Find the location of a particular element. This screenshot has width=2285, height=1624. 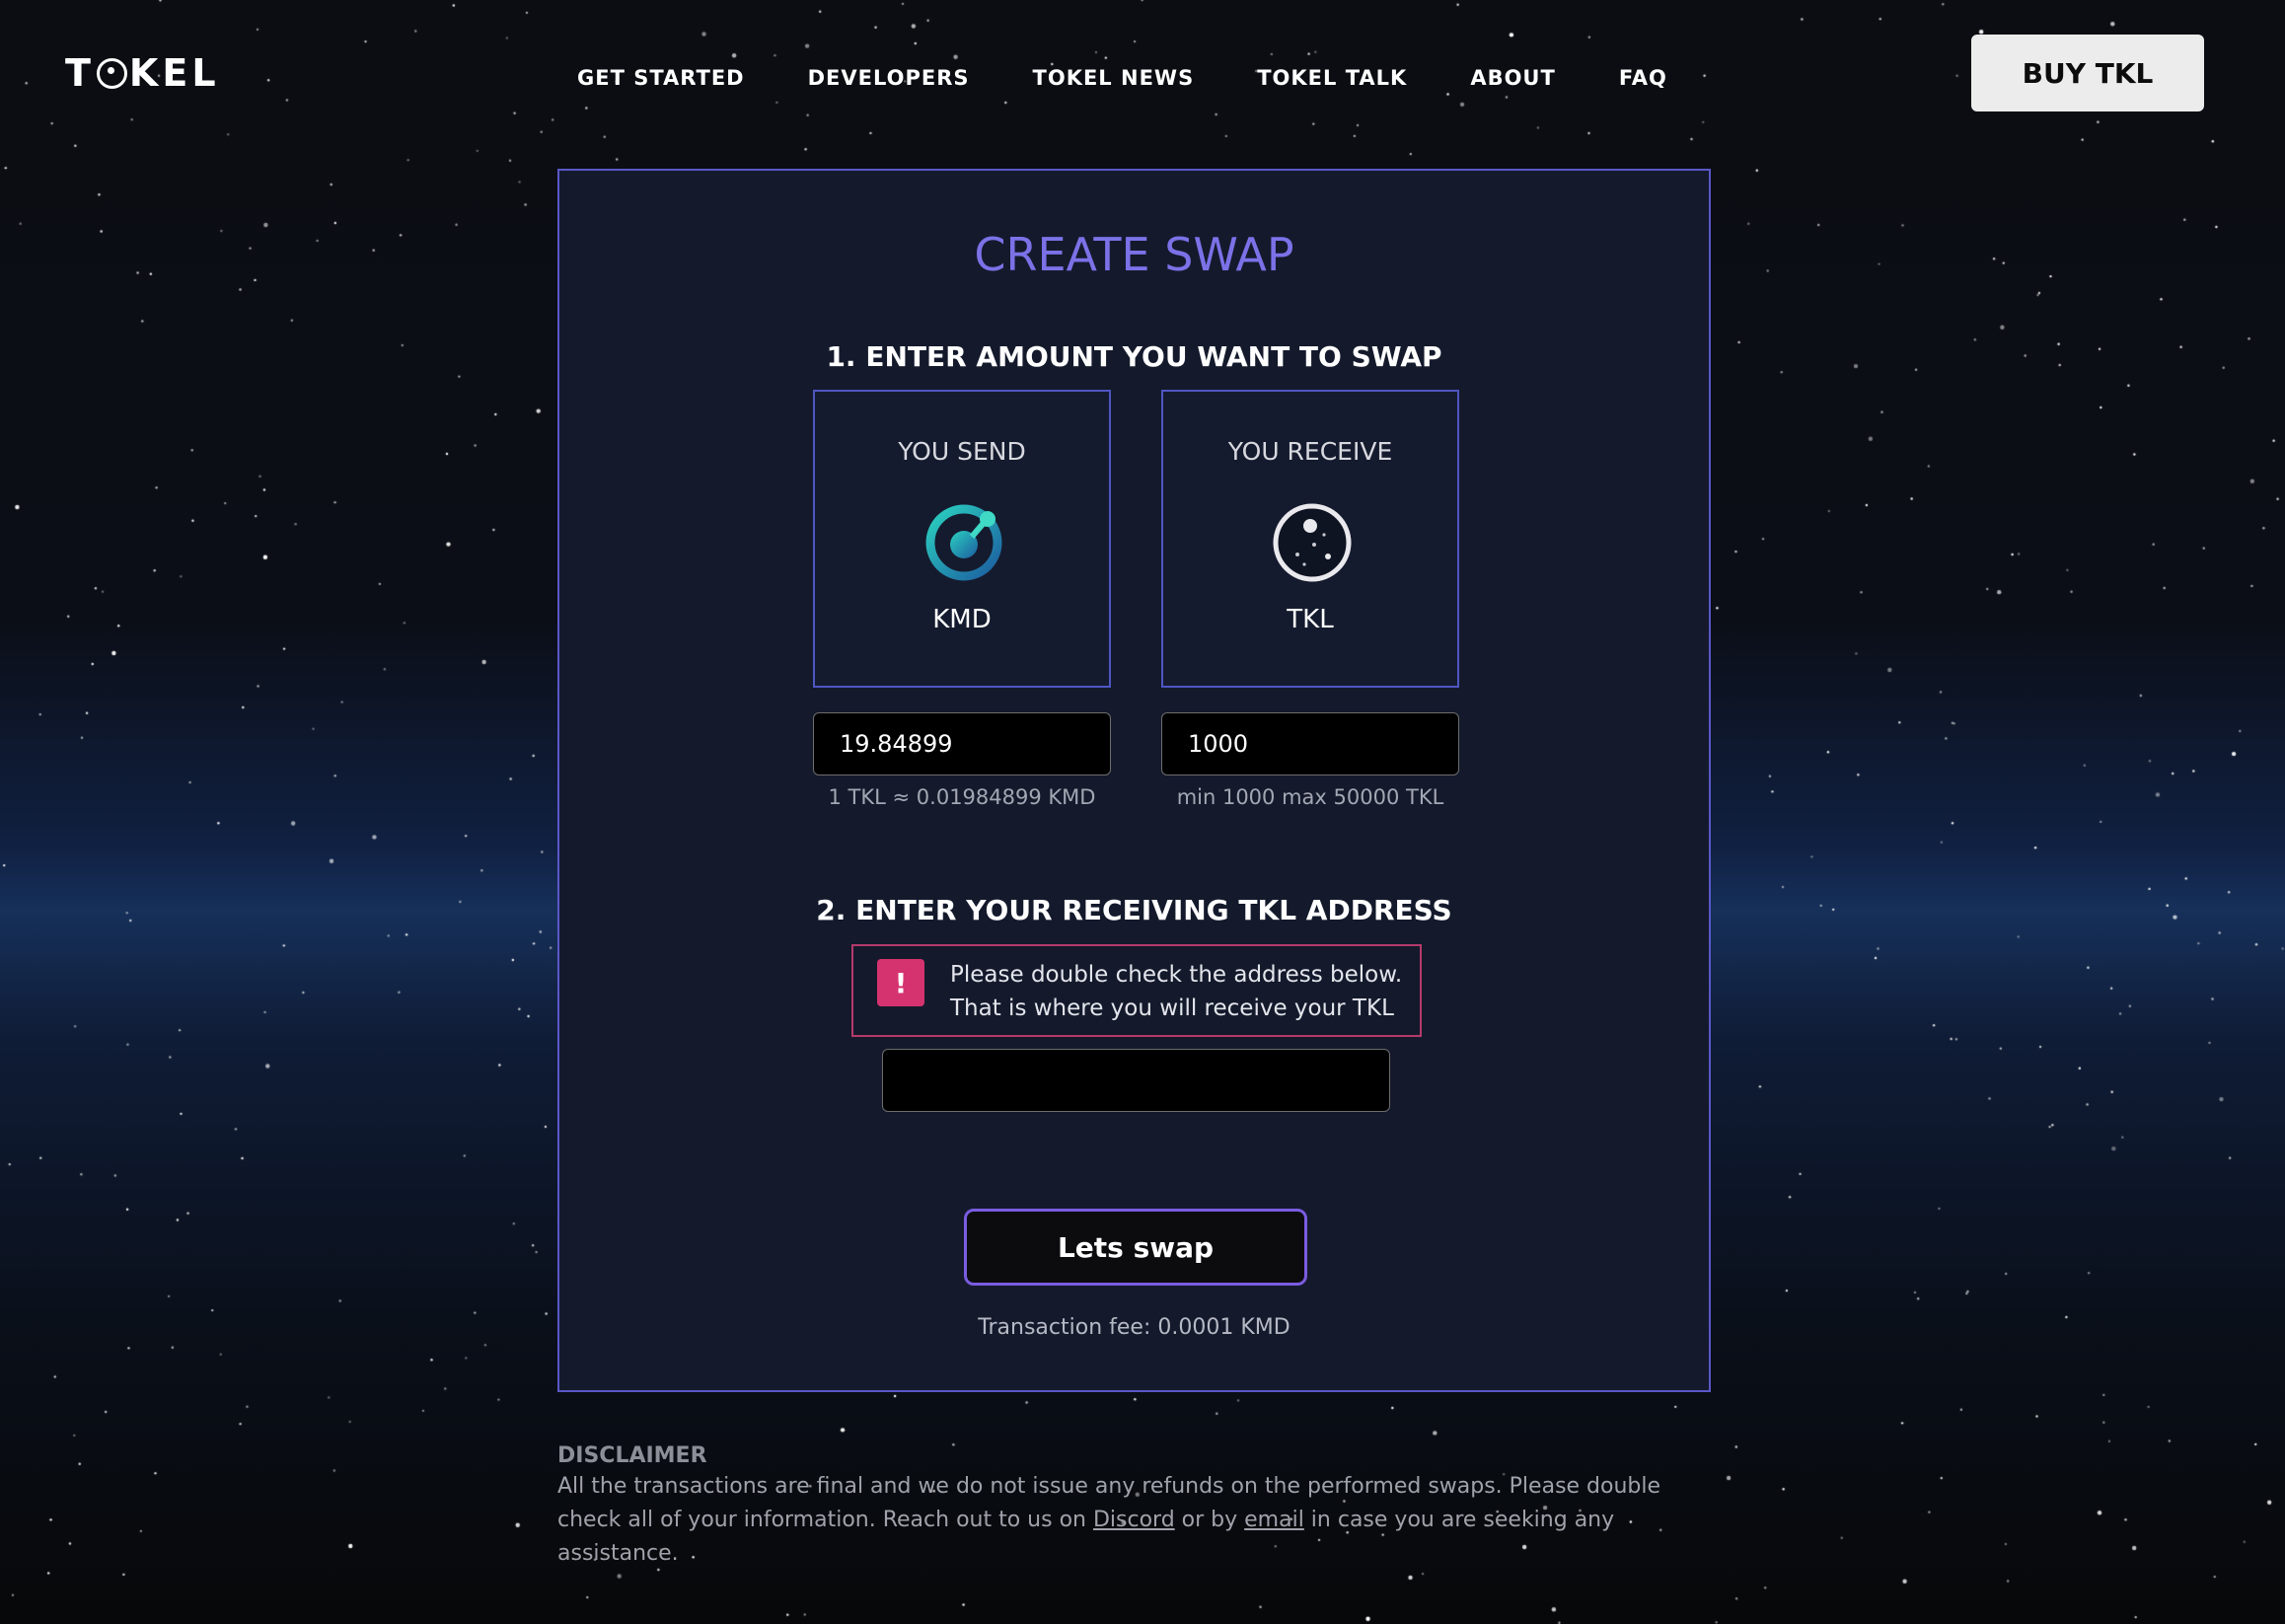

receive-coin-card: YOU RECEIVE TKL is located at coordinates (1310, 539).